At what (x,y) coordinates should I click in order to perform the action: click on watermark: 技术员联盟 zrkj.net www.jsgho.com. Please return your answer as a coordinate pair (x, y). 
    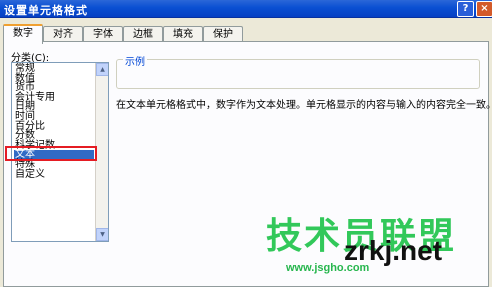
    Looking at the image, I should click on (371, 244).